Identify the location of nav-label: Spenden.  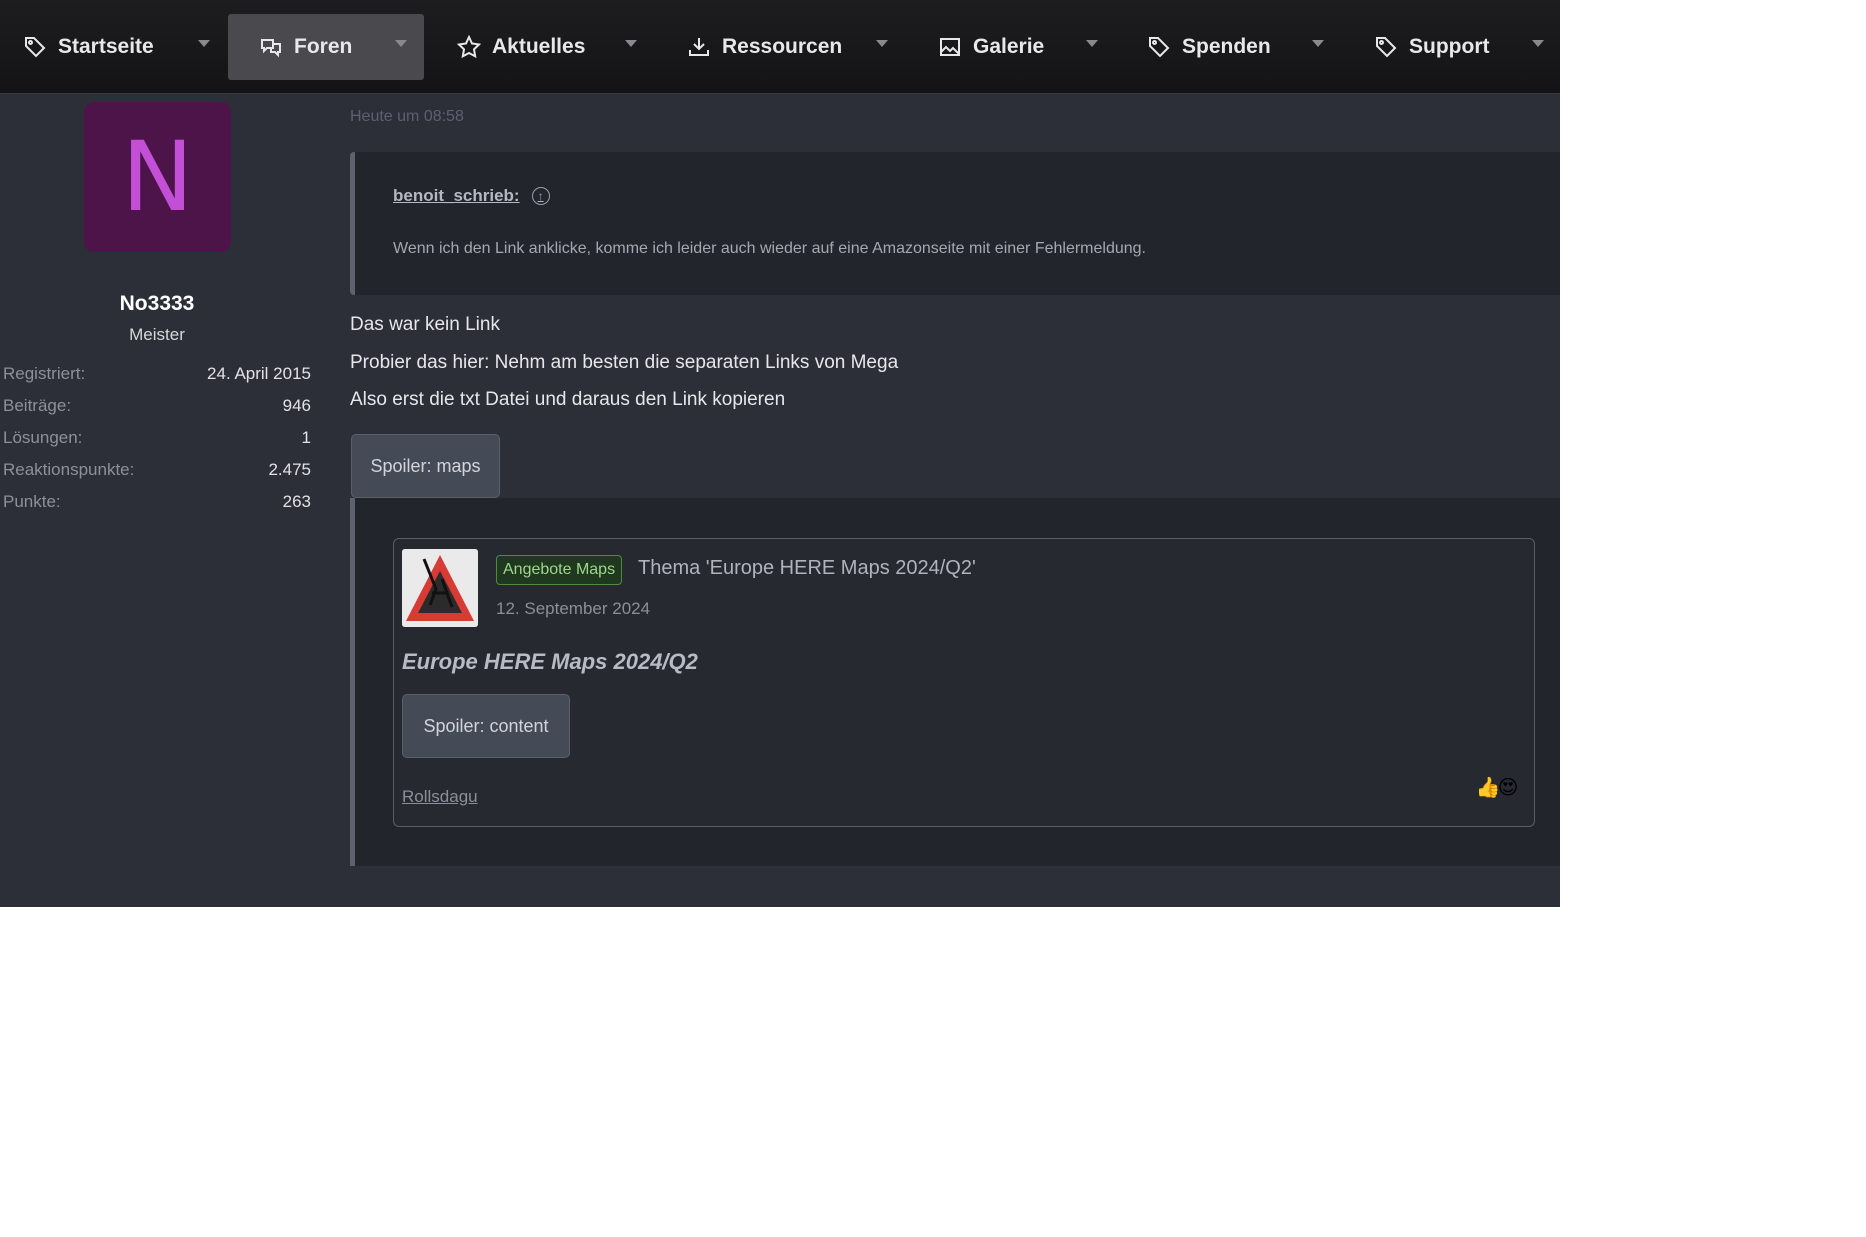
(1226, 46).